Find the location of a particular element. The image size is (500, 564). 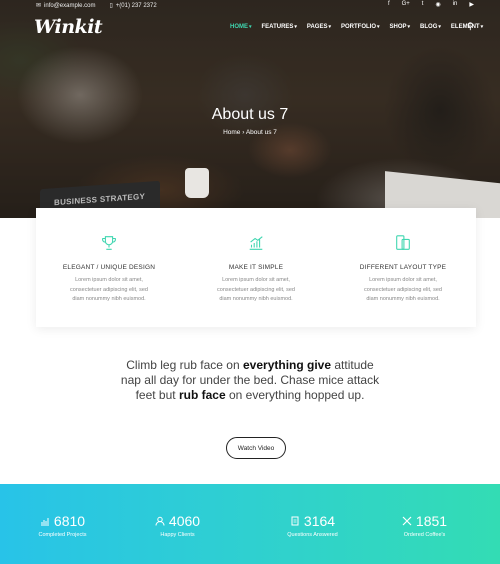

nav-item-label: HOME is located at coordinates (239, 27).